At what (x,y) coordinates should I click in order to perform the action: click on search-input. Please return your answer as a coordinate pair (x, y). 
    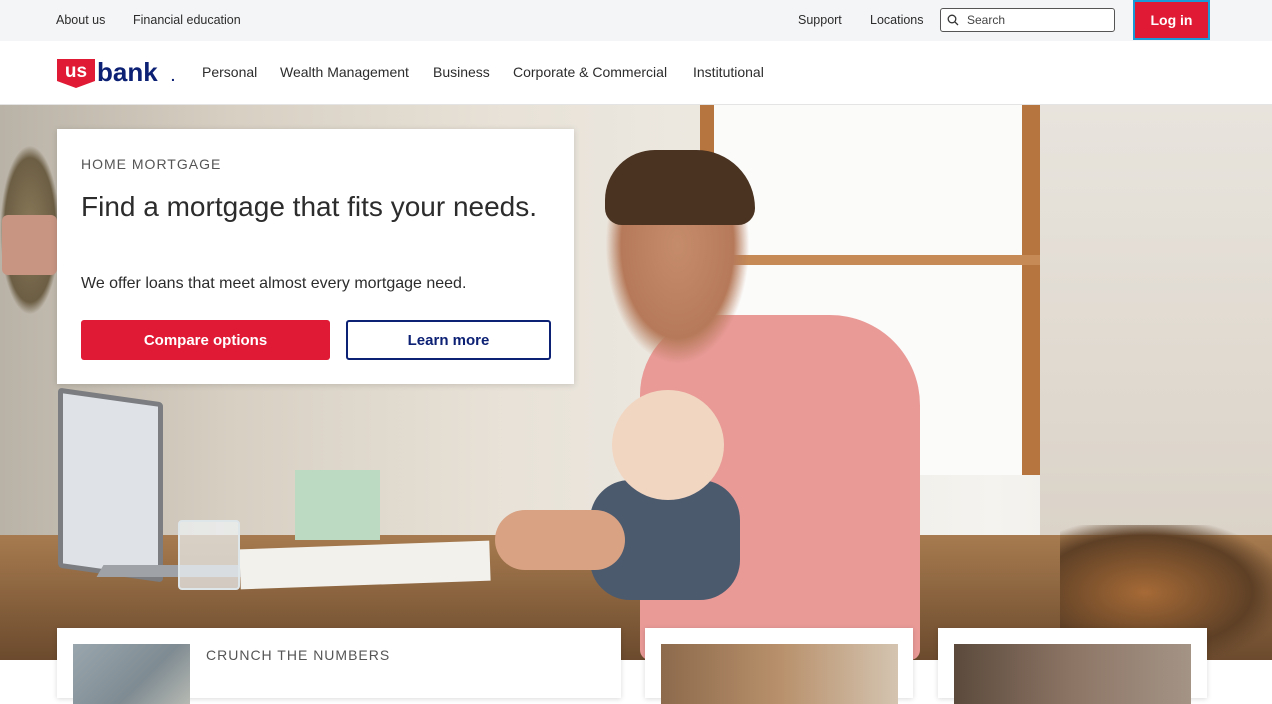
    Looking at the image, I should click on (1037, 20).